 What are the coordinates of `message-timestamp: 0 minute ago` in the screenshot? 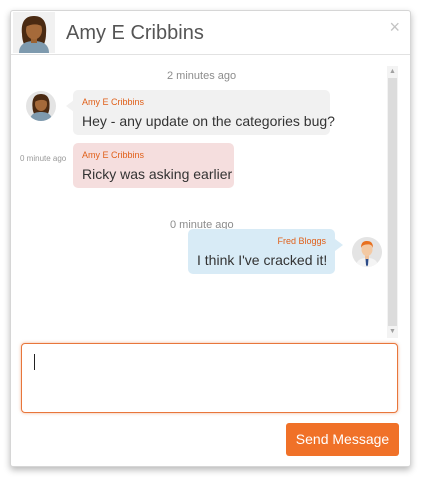 It's located at (43, 158).